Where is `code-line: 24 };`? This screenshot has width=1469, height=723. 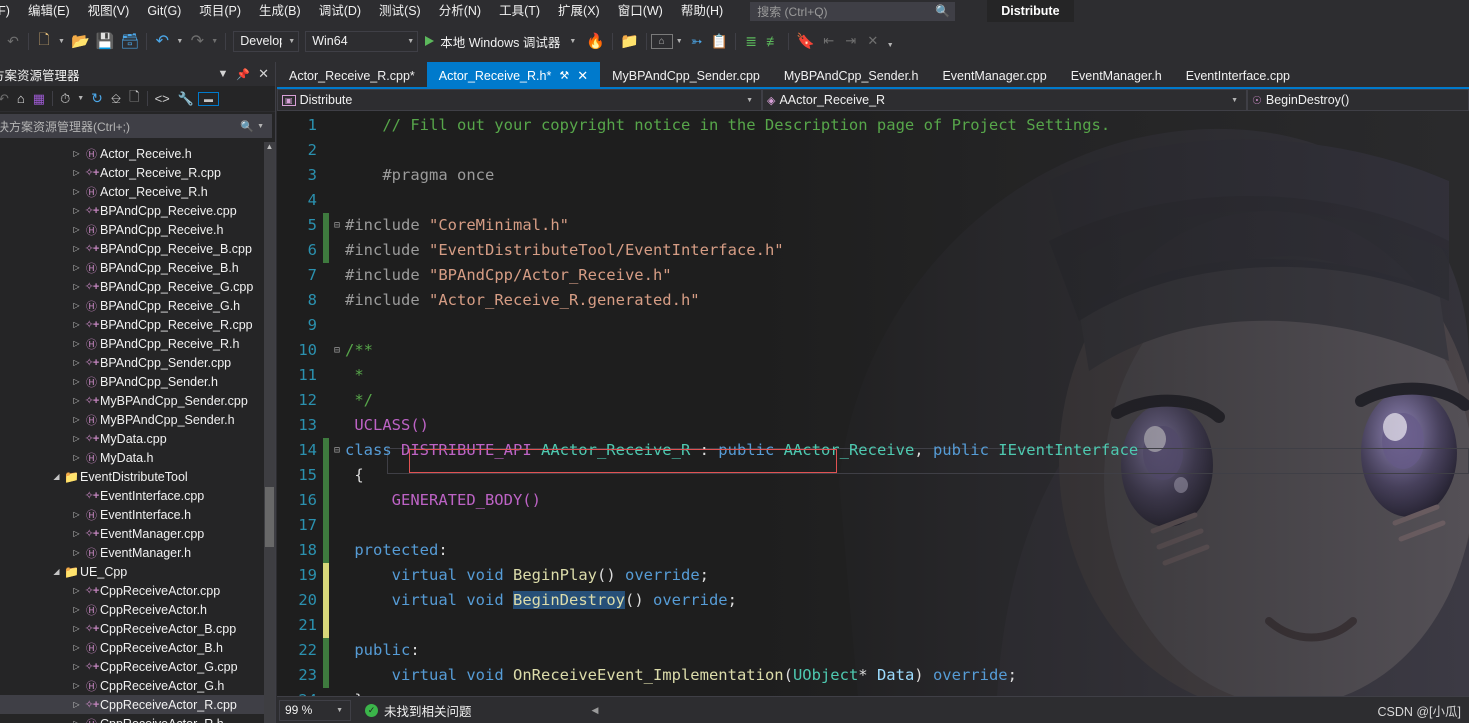 code-line: 24 }; is located at coordinates (873, 692).